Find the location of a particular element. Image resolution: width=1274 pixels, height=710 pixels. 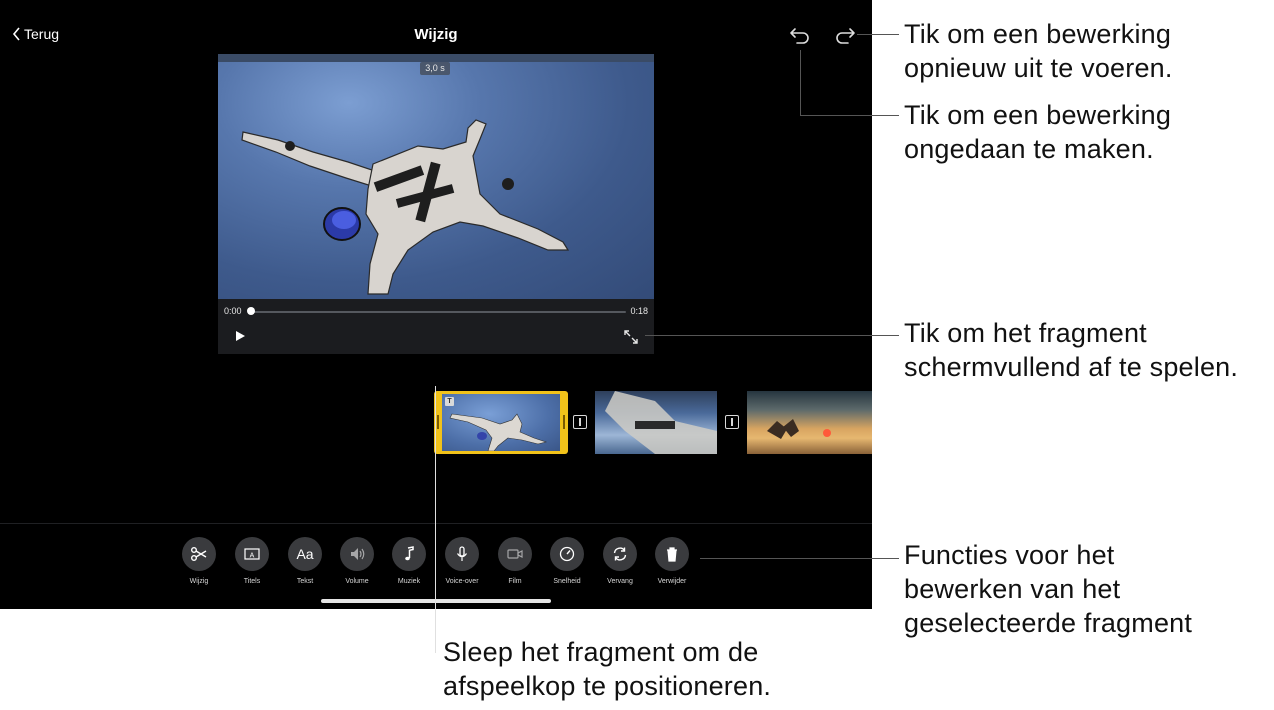

microphone-icon is located at coordinates (462, 553).